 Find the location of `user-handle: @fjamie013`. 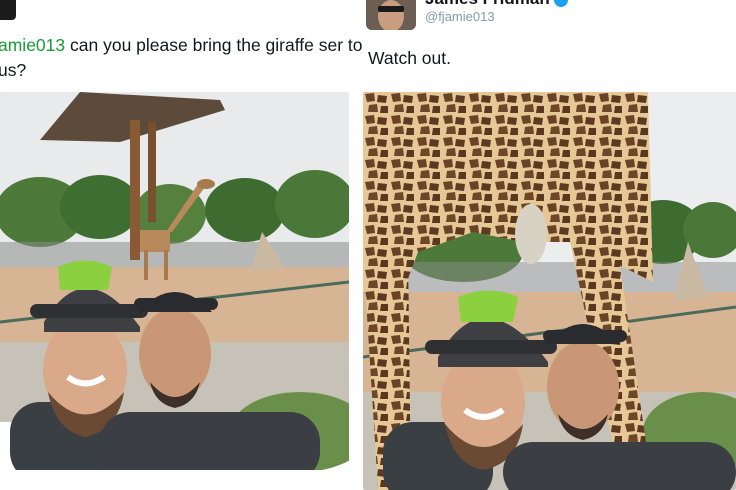

user-handle: @fjamie013 is located at coordinates (460, 16).